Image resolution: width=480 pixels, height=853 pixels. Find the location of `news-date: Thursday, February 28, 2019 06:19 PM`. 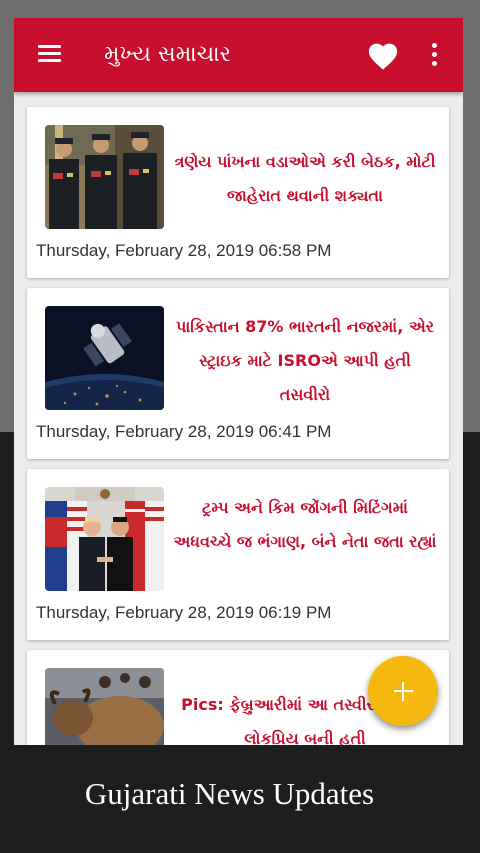

news-date: Thursday, February 28, 2019 06:19 PM is located at coordinates (184, 612).